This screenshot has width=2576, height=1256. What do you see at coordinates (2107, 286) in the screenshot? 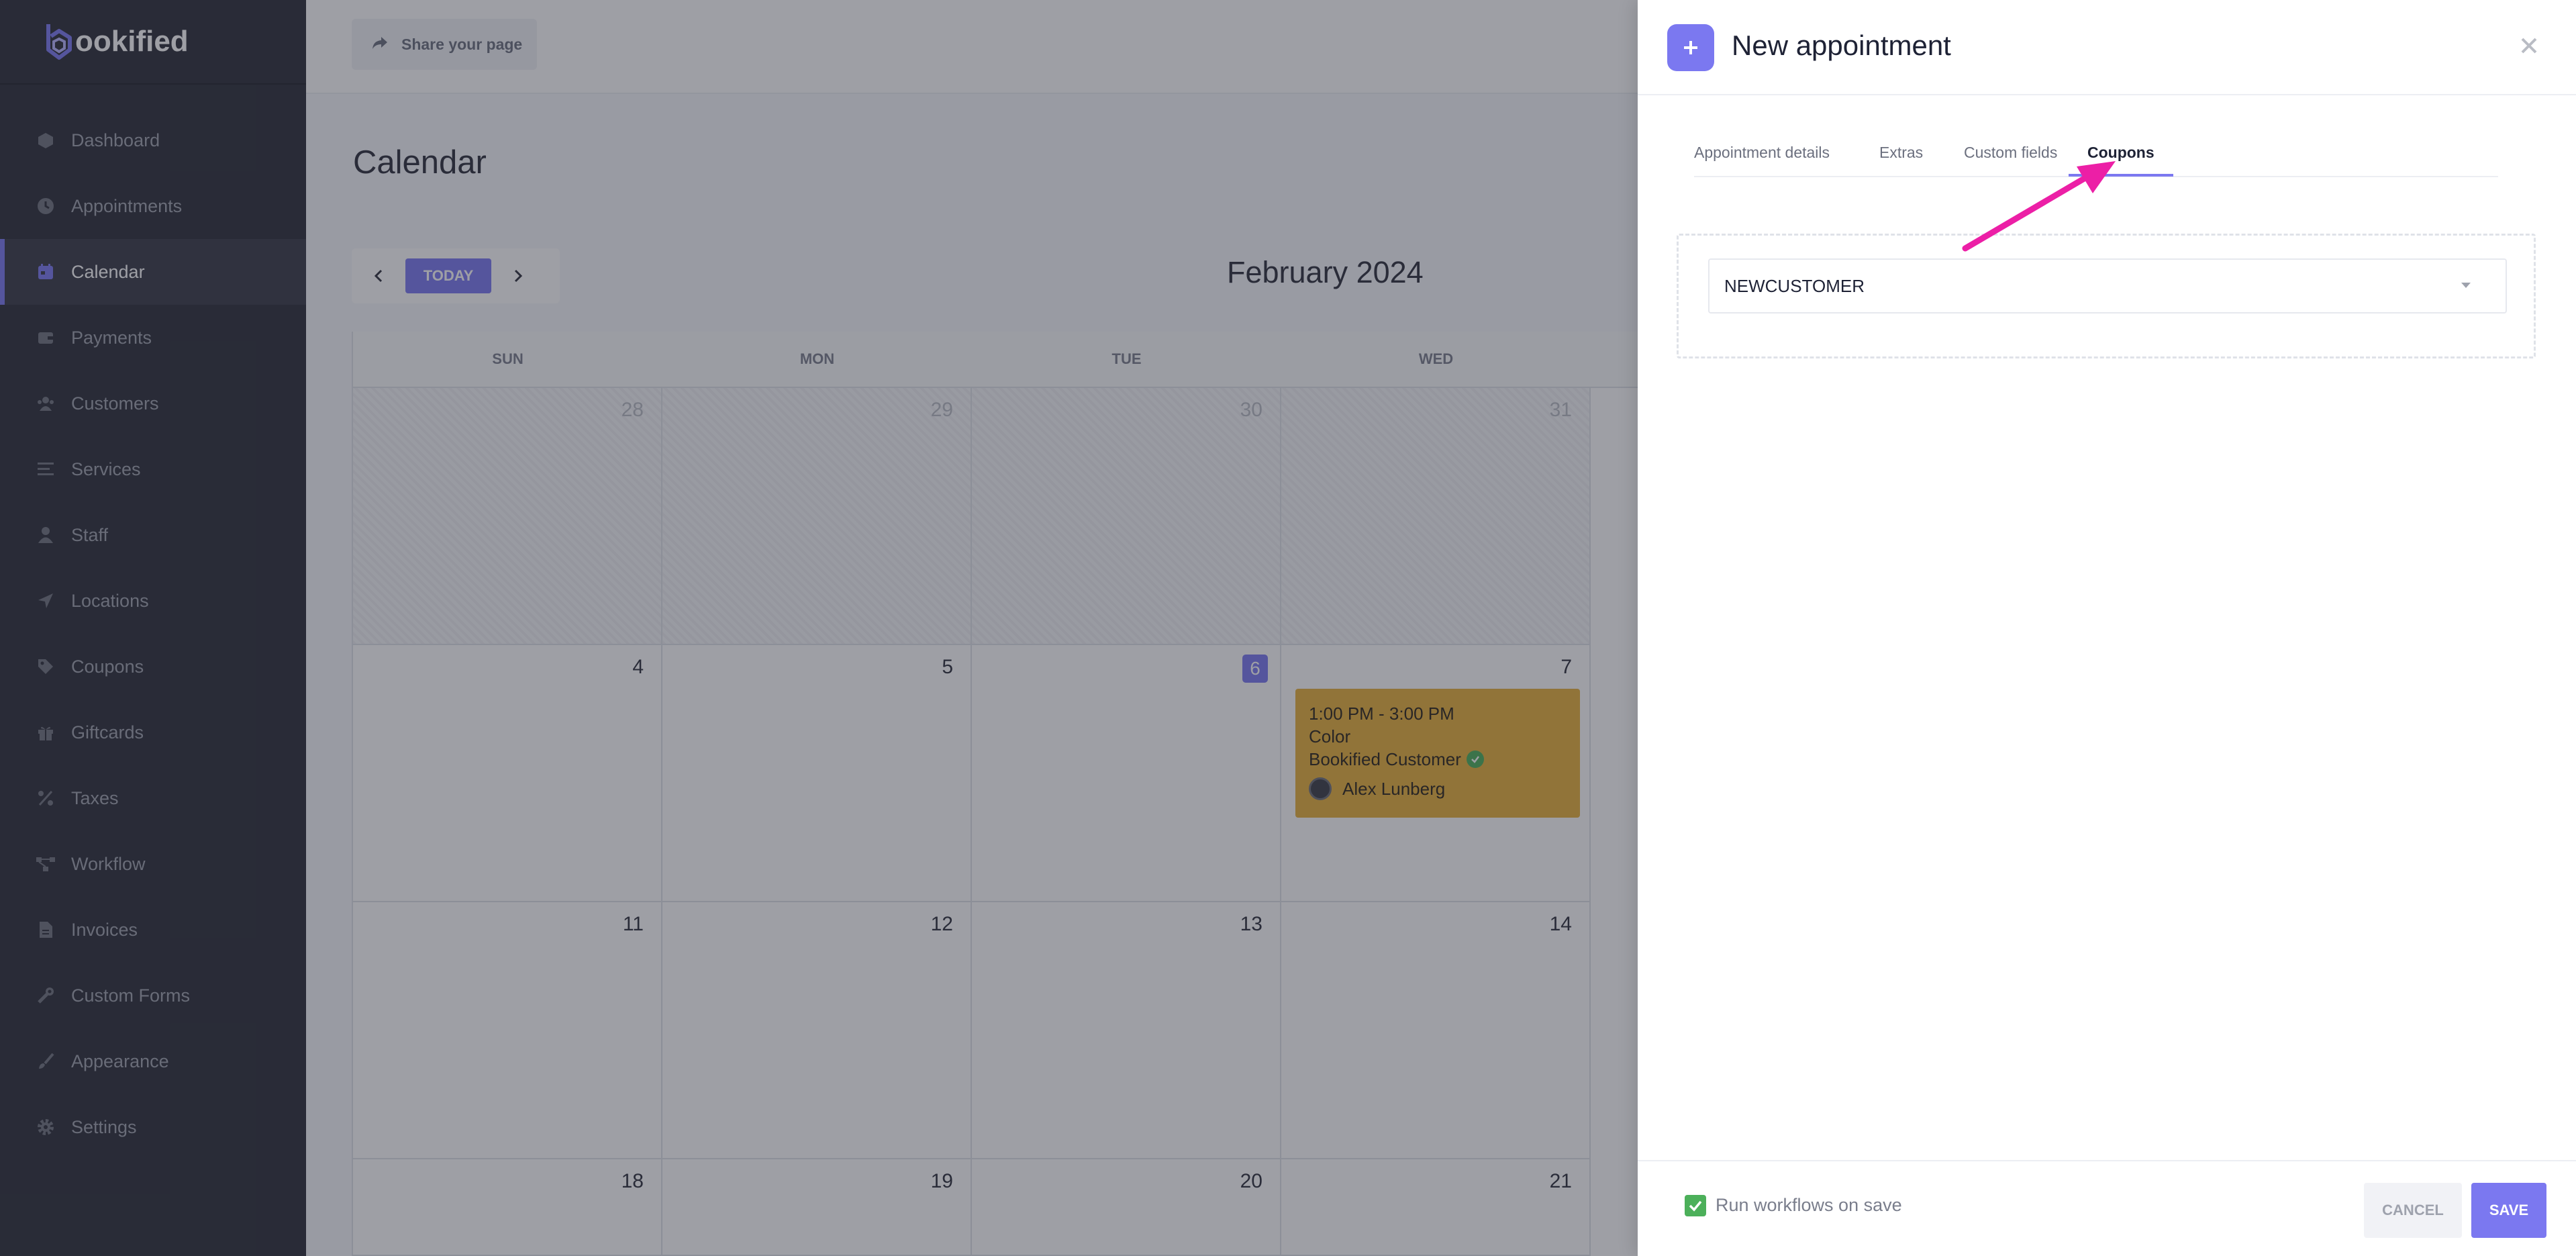
I see `coupon-select: NEWCUSTOMER` at bounding box center [2107, 286].